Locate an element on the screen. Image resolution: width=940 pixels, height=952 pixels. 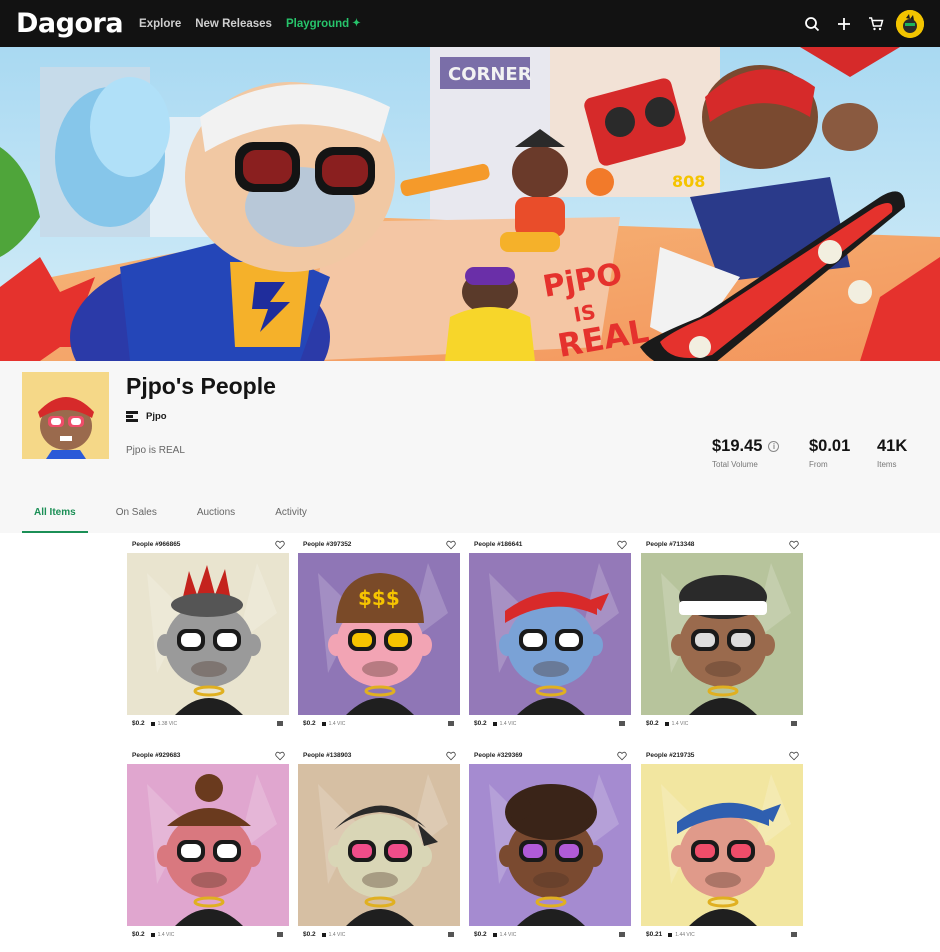
nft-image: $$$ is located at coordinates (379, 634).